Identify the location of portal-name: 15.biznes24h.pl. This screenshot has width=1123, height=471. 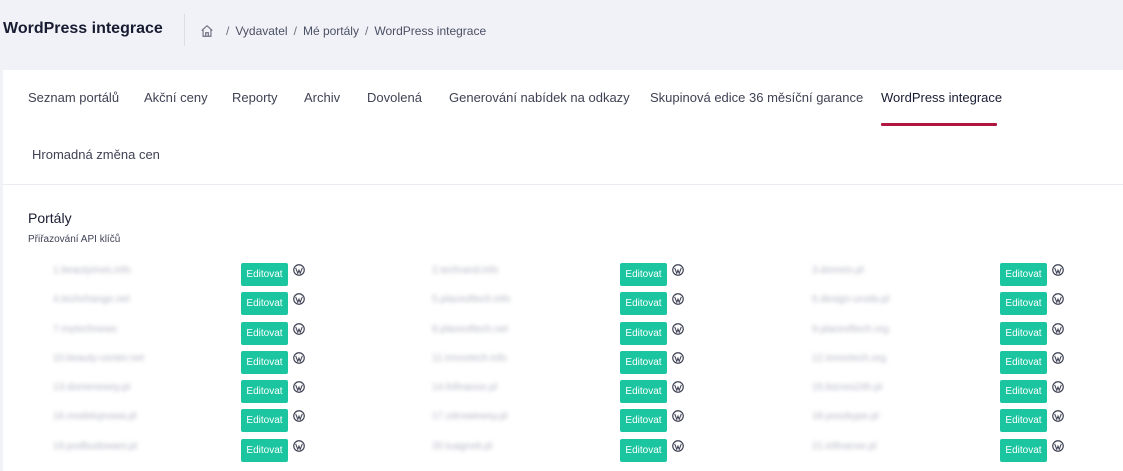
(847, 388).